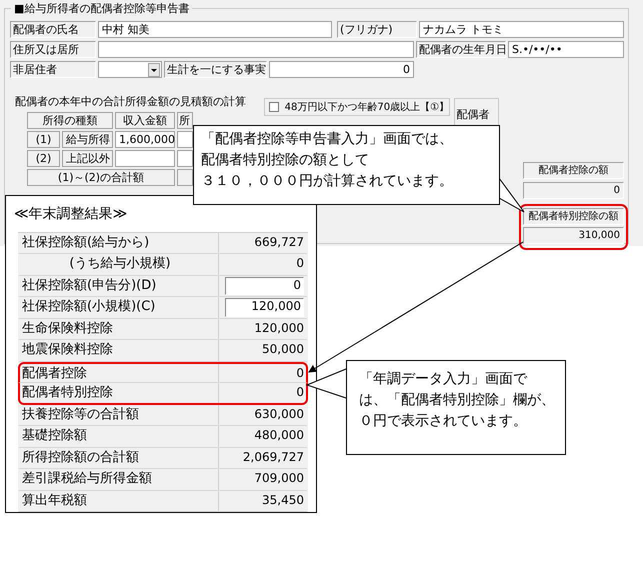 This screenshot has height=568, width=643. Describe the element at coordinates (279, 435) in the screenshot. I see `amount-value: 480,000` at that location.